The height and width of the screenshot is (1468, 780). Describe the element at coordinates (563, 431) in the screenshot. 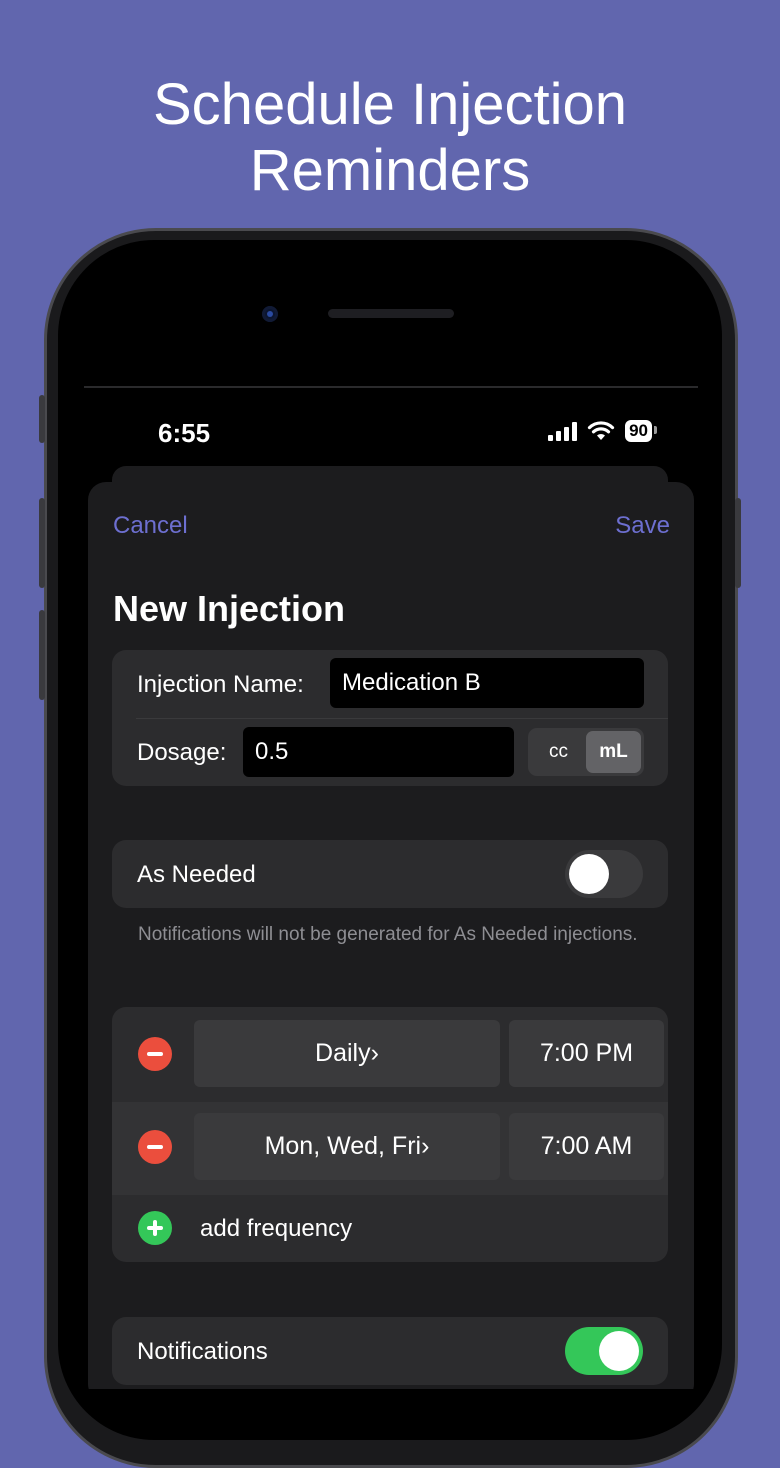

I see `cellular-signal-icon` at that location.